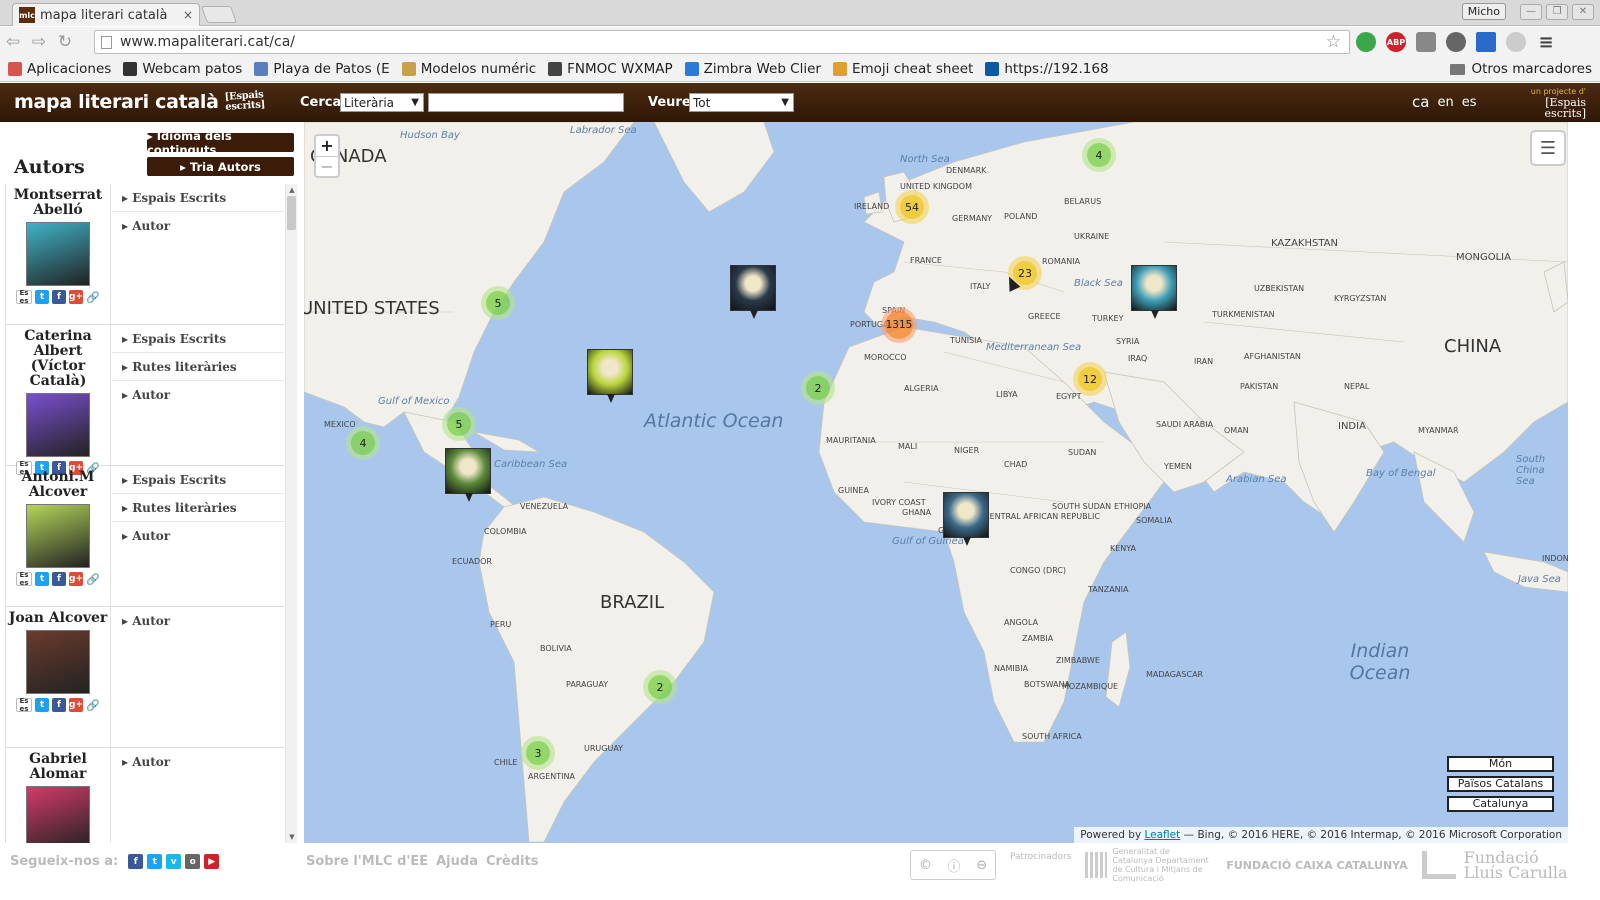  What do you see at coordinates (59, 69) in the screenshot?
I see `bookmark-item: Aplicaciones` at bounding box center [59, 69].